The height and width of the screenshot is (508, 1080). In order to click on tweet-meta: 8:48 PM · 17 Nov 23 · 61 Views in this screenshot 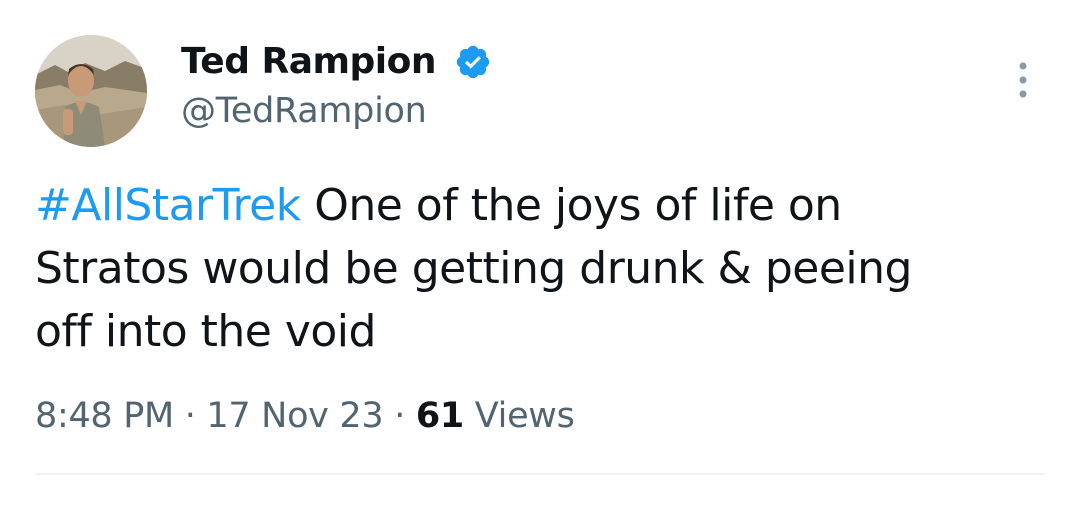, I will do `click(305, 416)`.